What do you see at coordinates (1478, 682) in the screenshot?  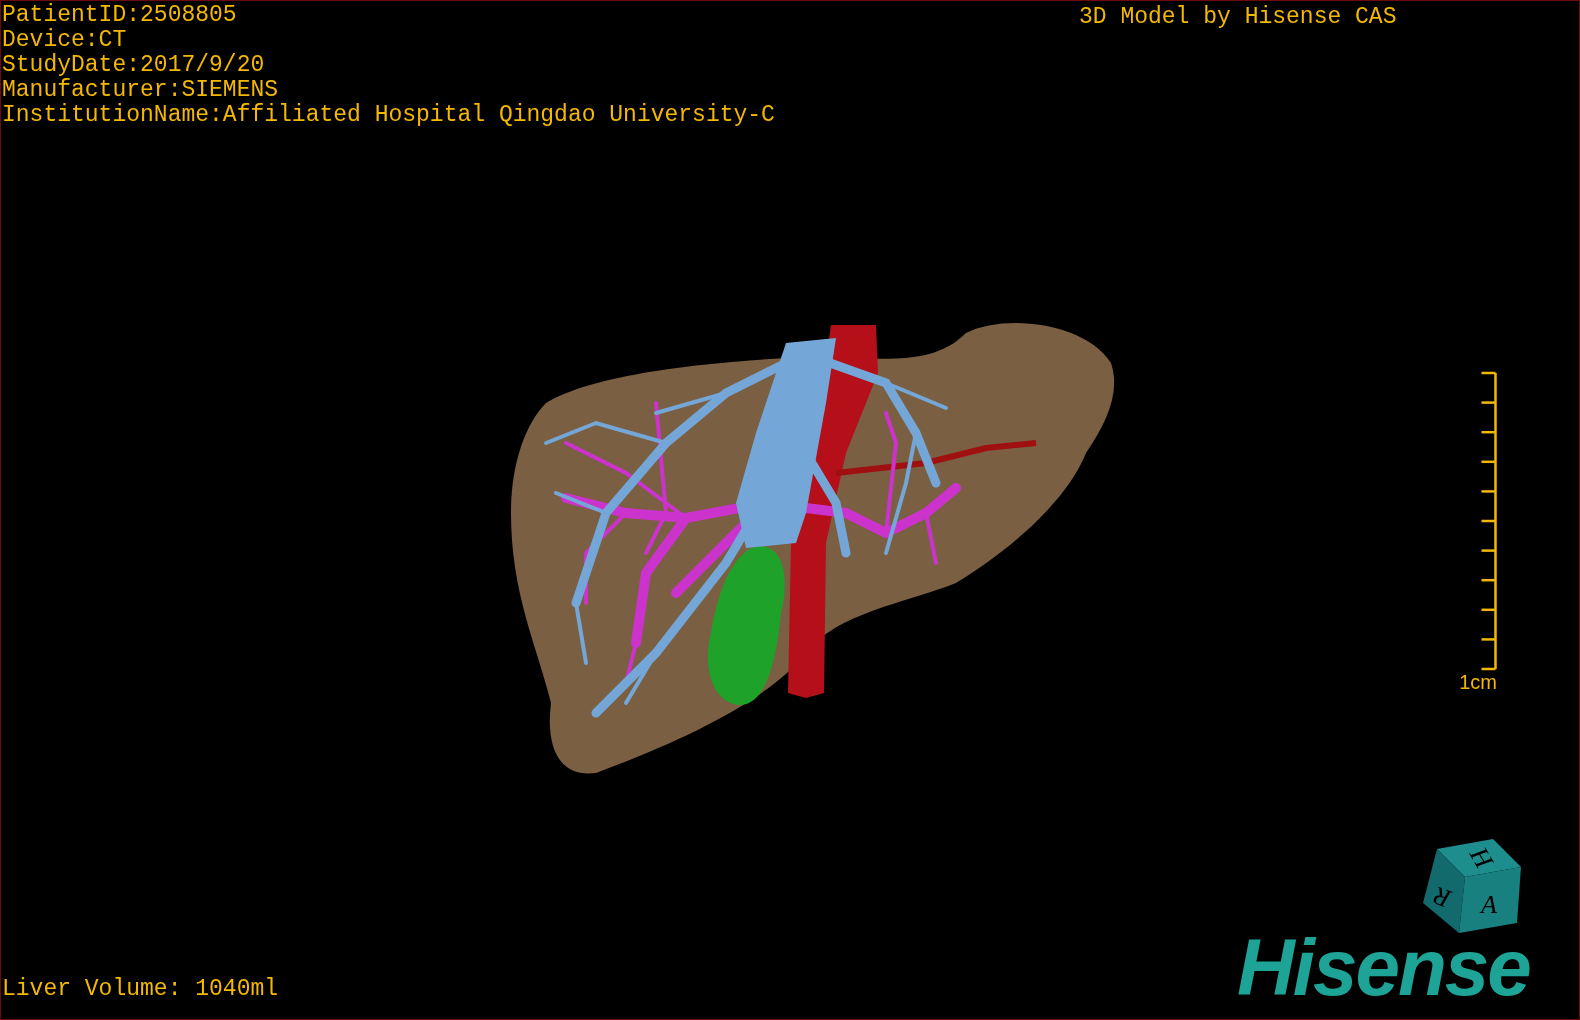 I see `scale-label: 1cm` at bounding box center [1478, 682].